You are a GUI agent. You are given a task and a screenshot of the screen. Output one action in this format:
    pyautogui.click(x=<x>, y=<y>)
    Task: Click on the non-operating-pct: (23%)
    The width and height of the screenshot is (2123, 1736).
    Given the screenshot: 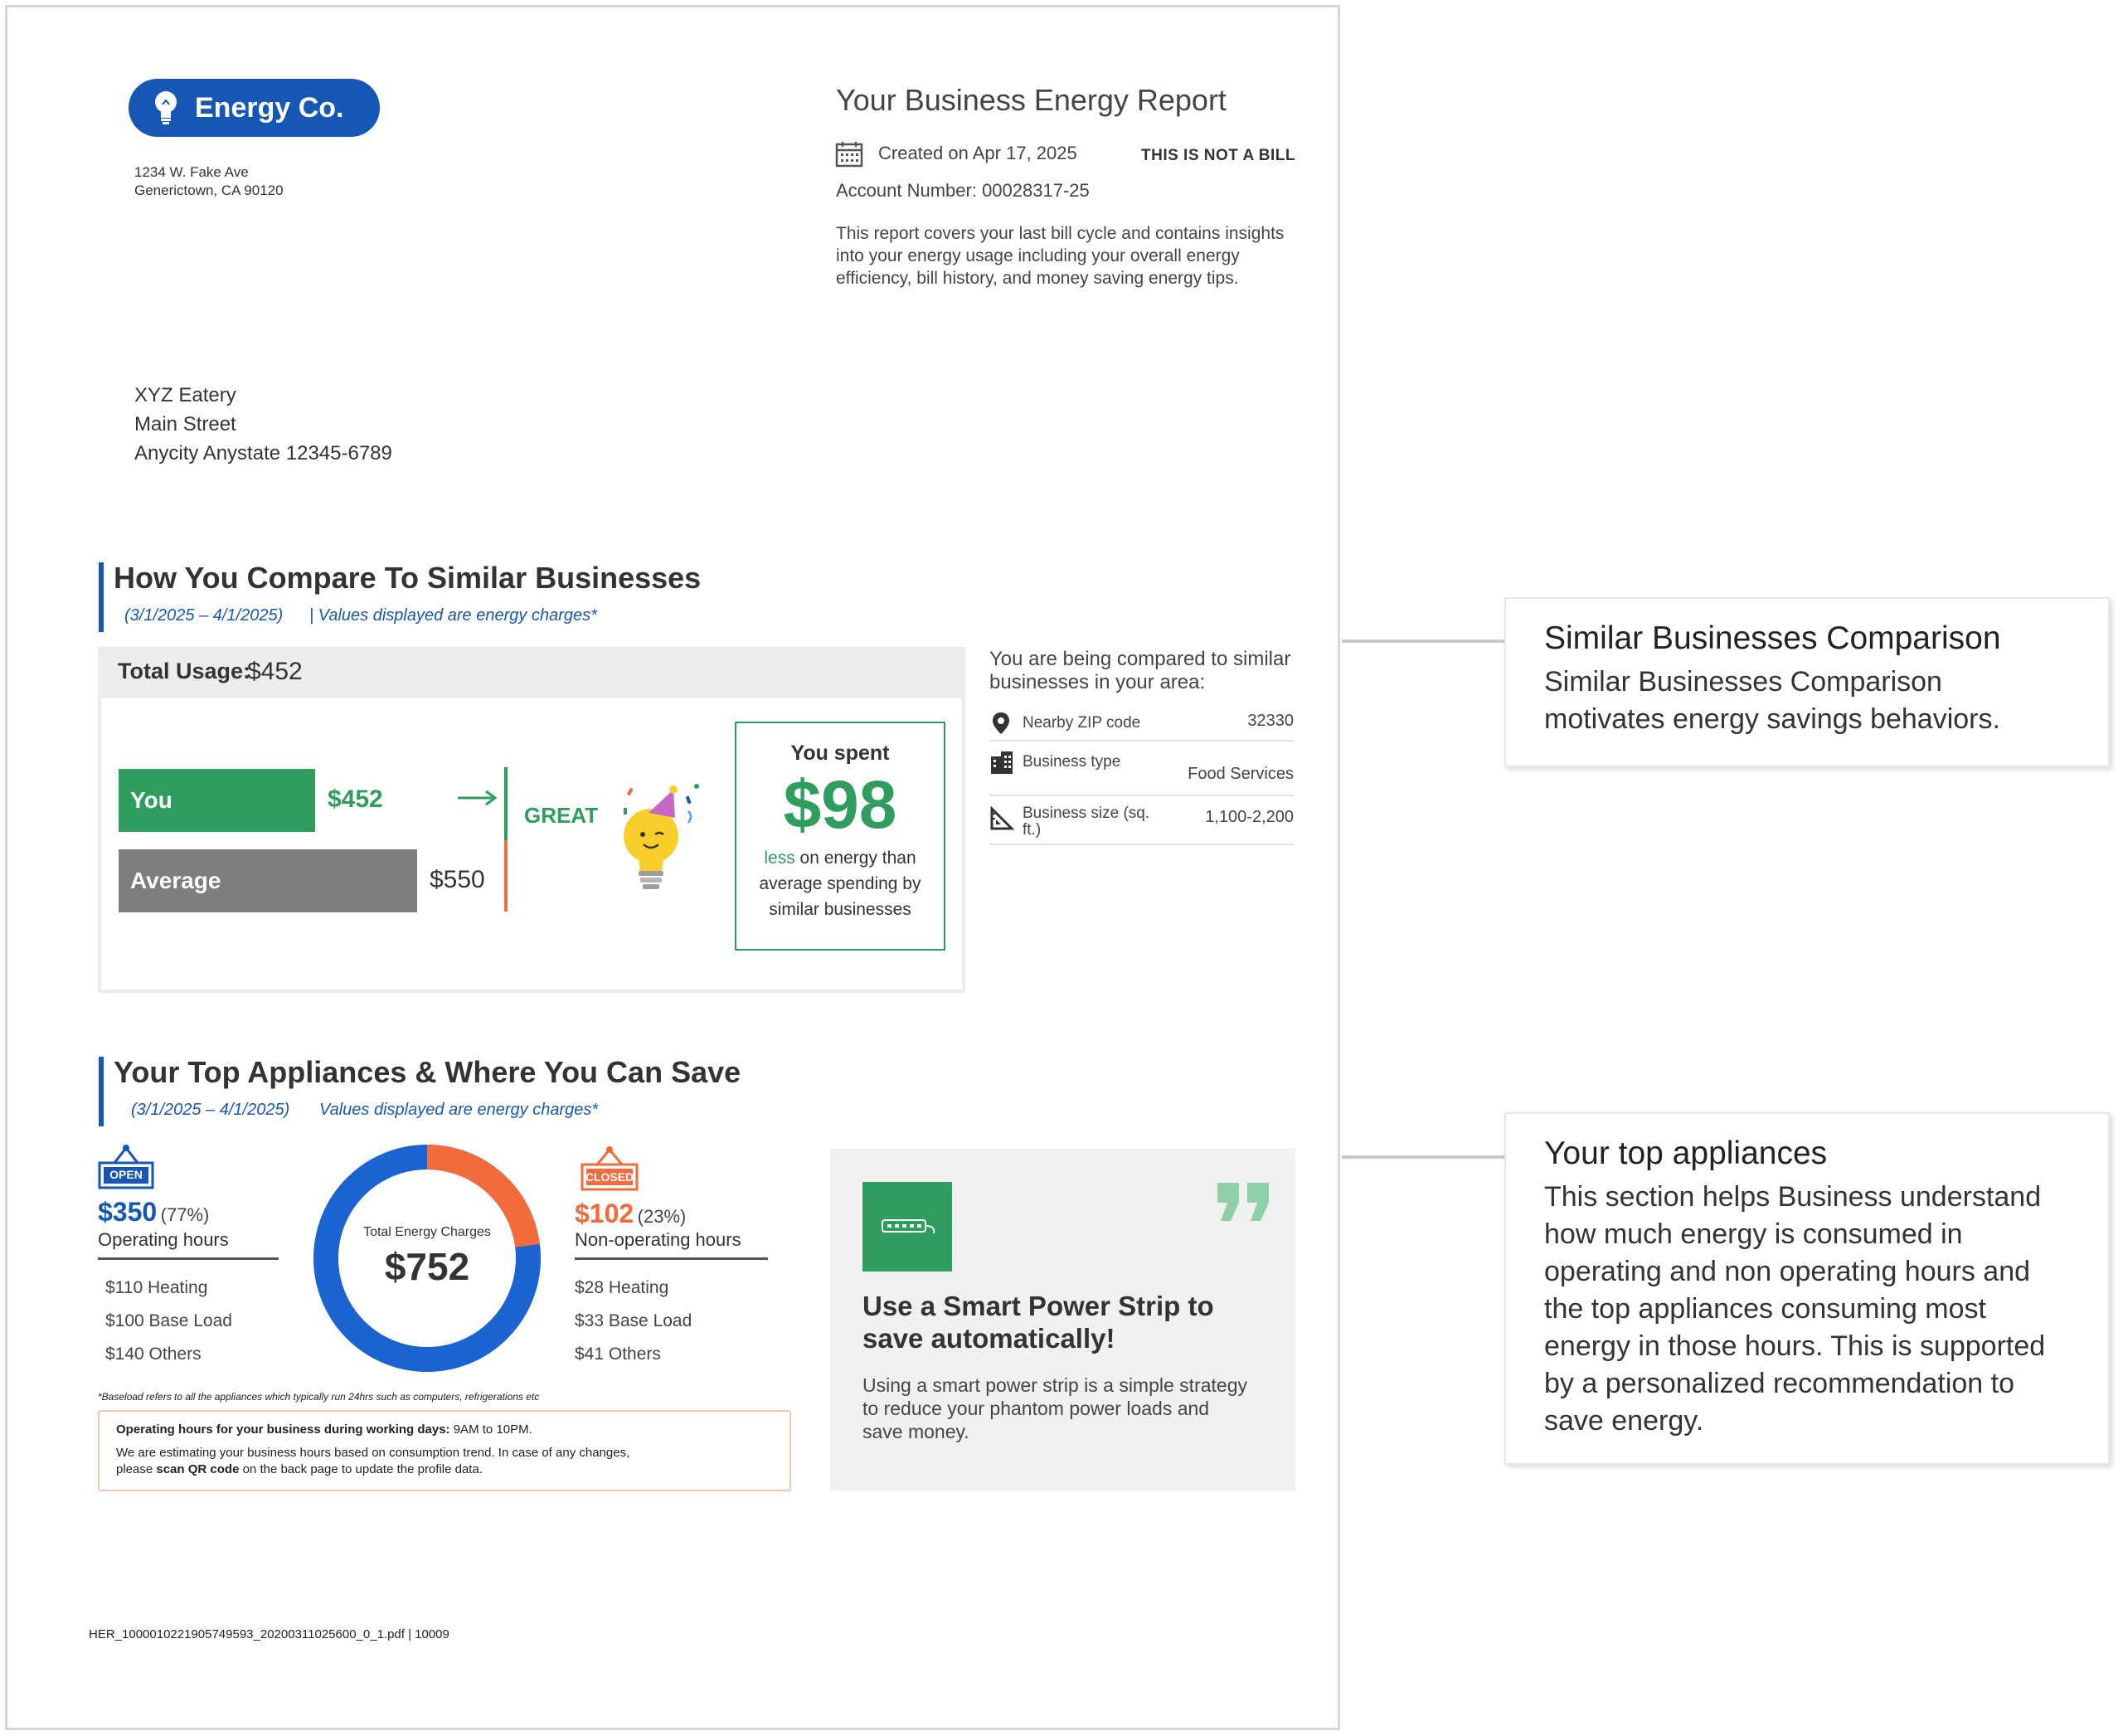 What is the action you would take?
    pyautogui.click(x=662, y=1216)
    